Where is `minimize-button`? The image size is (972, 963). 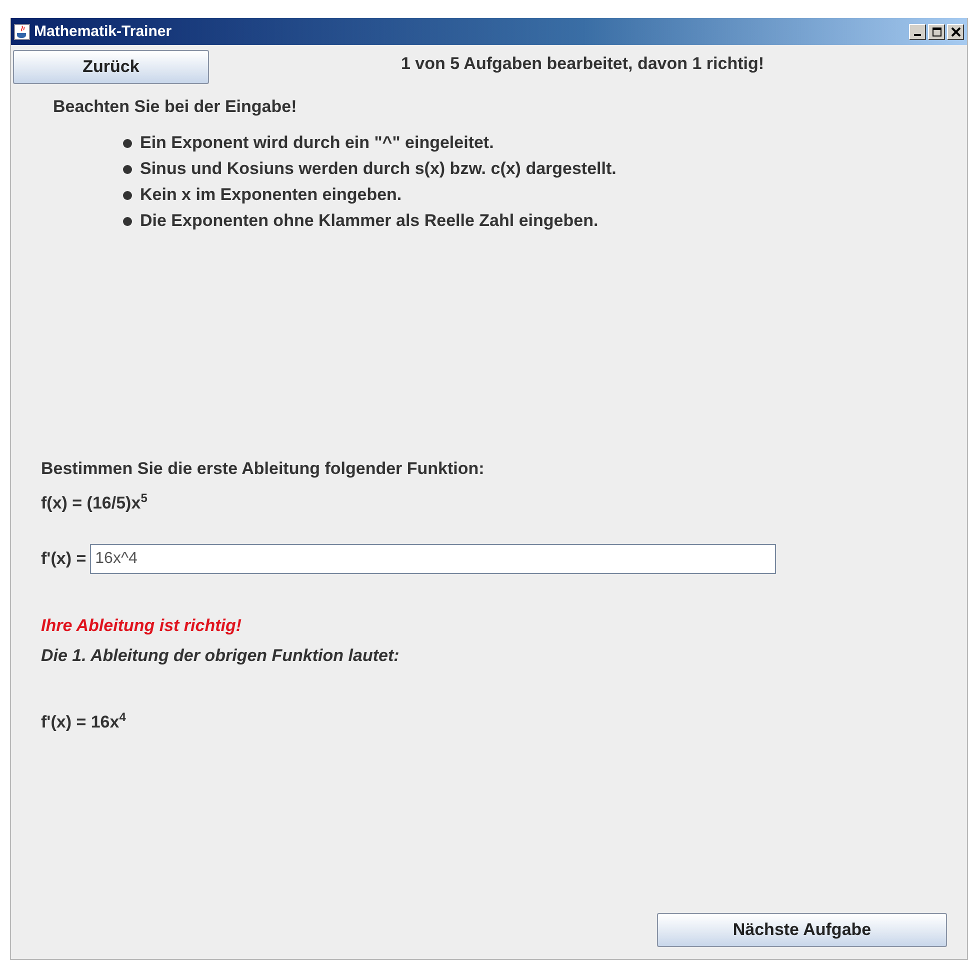 minimize-button is located at coordinates (917, 32).